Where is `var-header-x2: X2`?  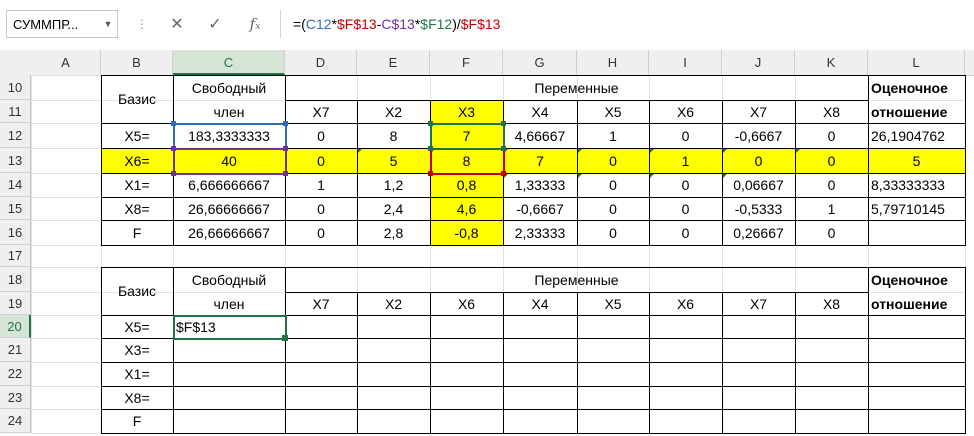 var-header-x2: X2 is located at coordinates (393, 303).